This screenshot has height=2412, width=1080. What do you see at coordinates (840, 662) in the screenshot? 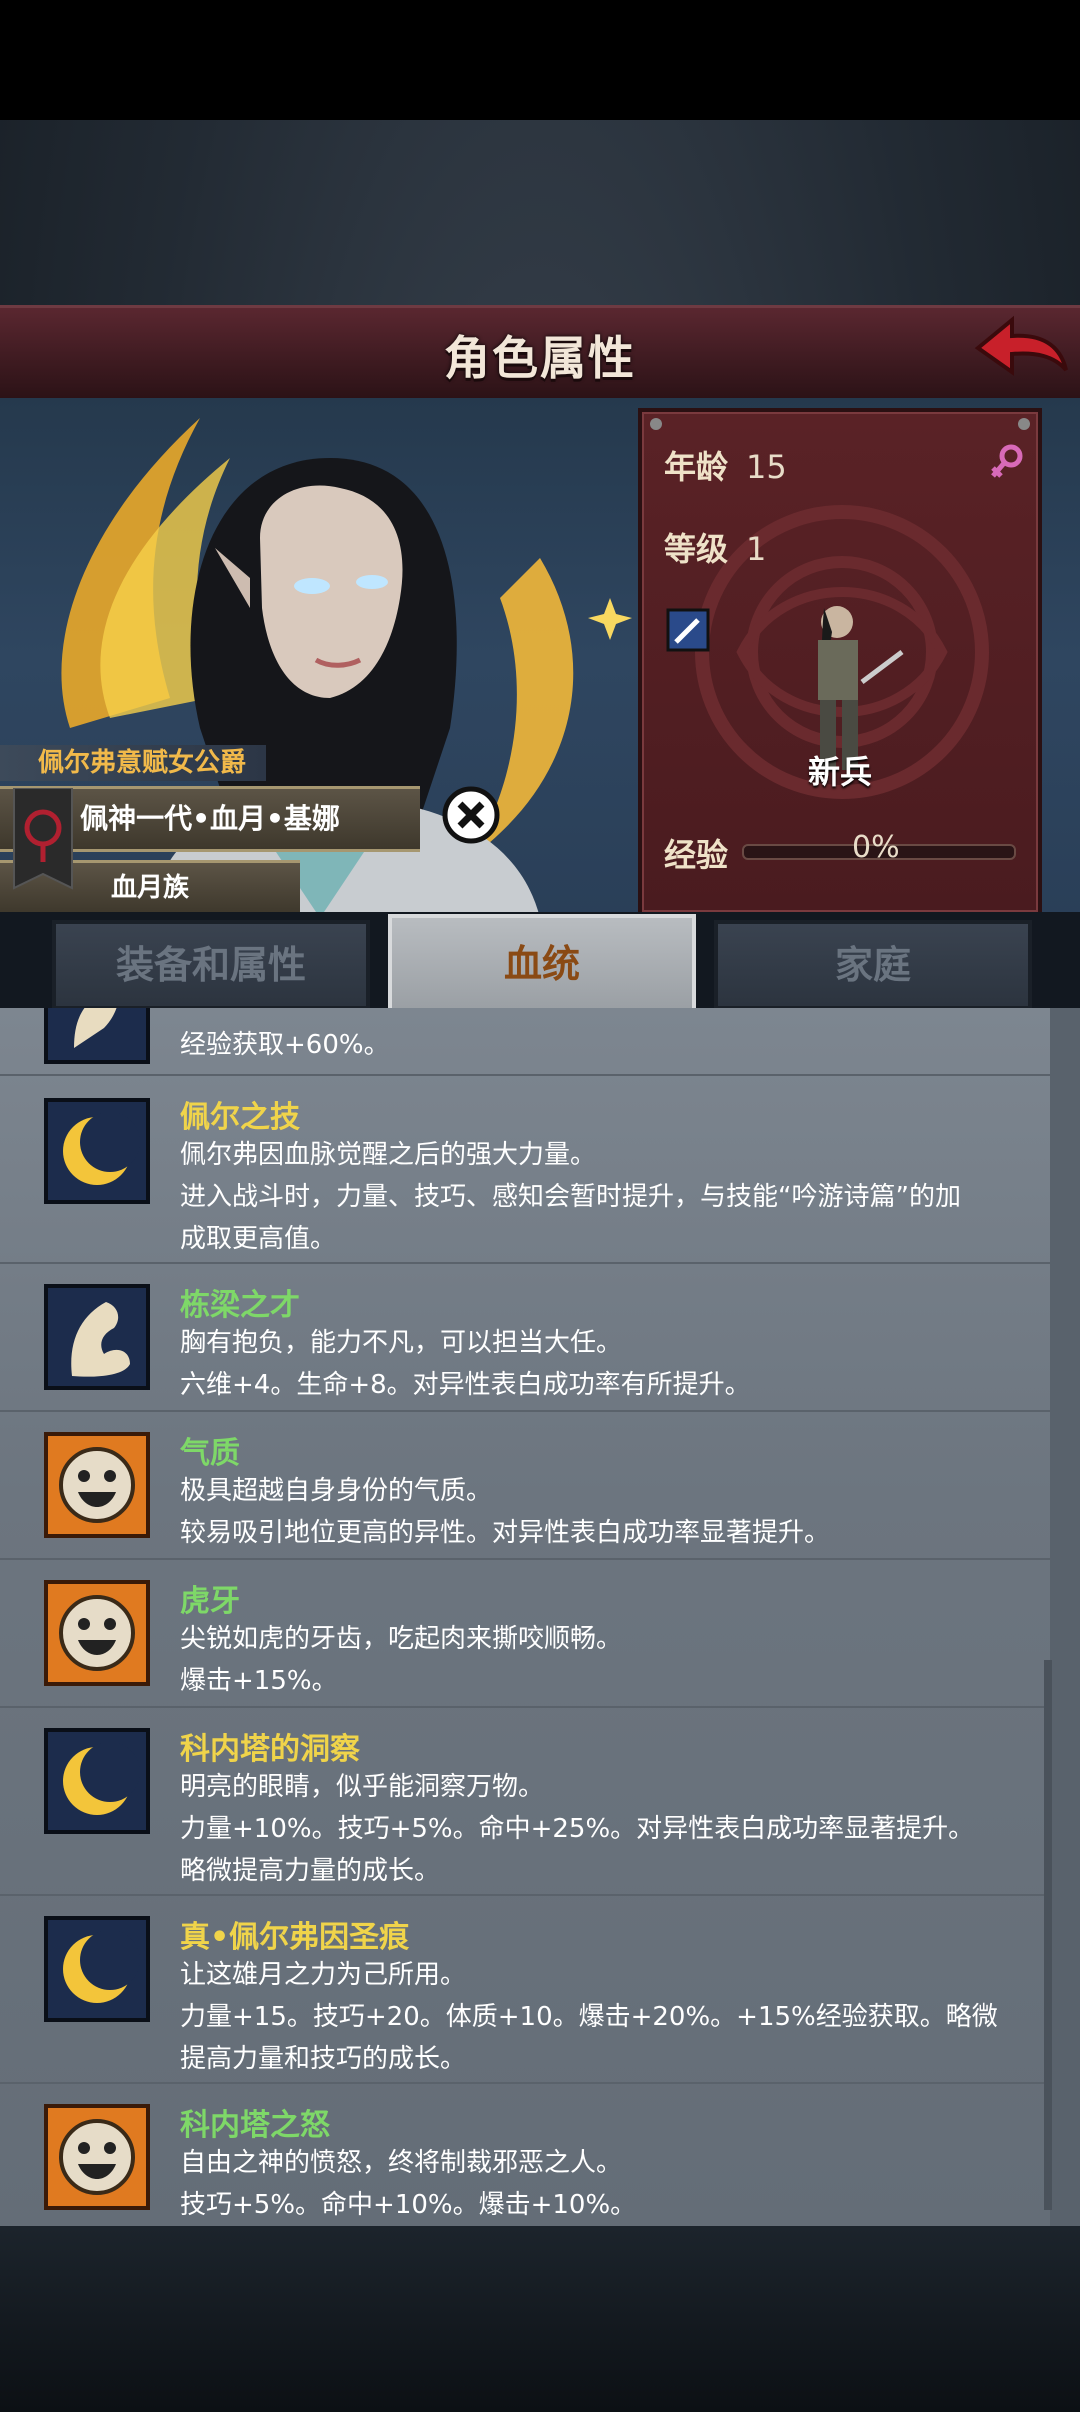
I see `stat-panel: 年龄 15 等级 1 新兵 经验 0%` at bounding box center [840, 662].